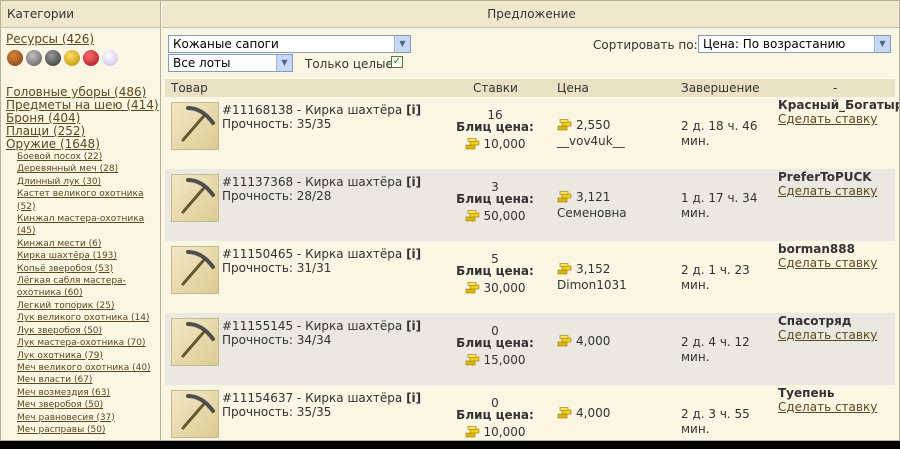 Image resolution: width=900 pixels, height=449 pixels. What do you see at coordinates (83, 225) in the screenshot?
I see `weapon-item: Кинжал мастера-охотника (45)` at bounding box center [83, 225].